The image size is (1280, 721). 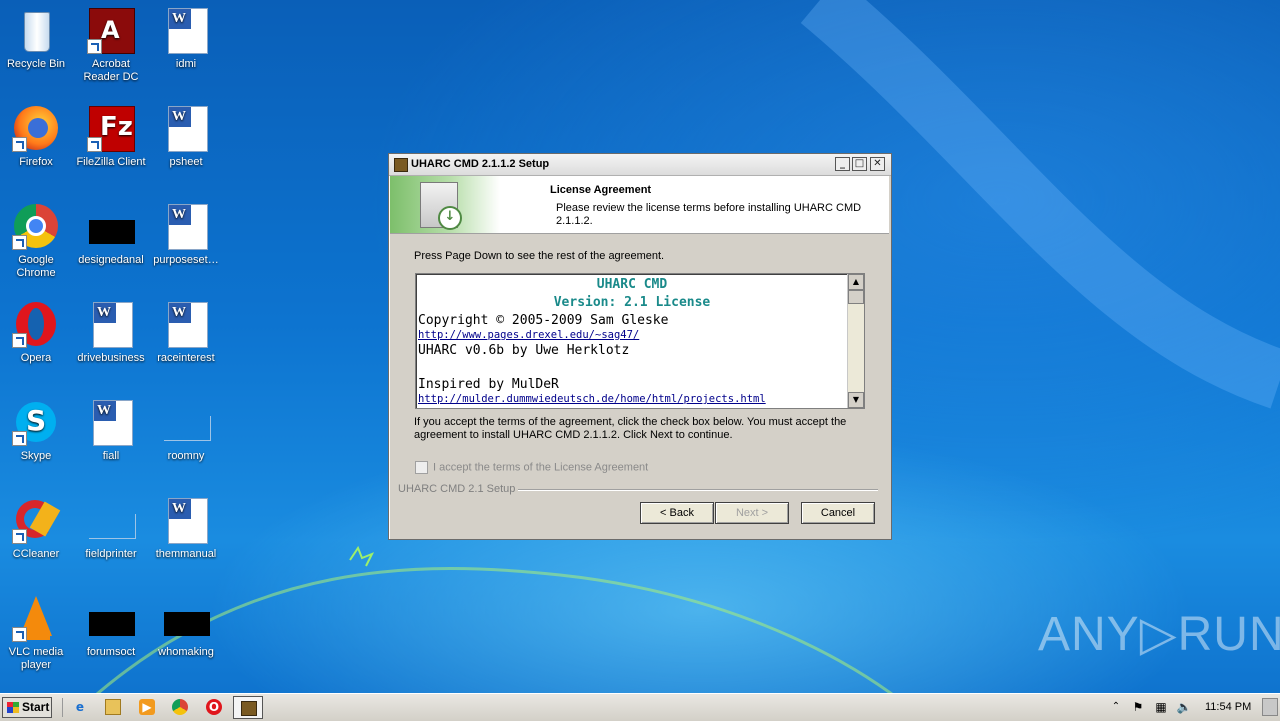 What do you see at coordinates (36, 128) in the screenshot?
I see `firefox-icon` at bounding box center [36, 128].